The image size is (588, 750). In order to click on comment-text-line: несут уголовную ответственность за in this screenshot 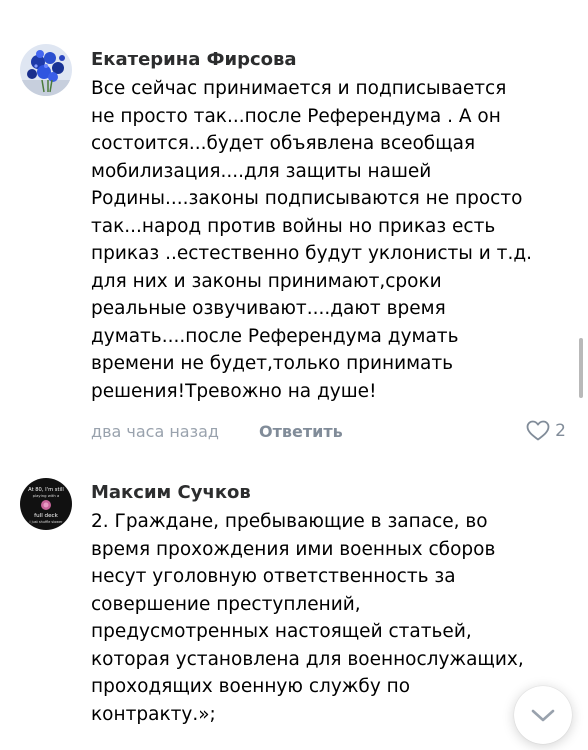, I will do `click(273, 576)`.